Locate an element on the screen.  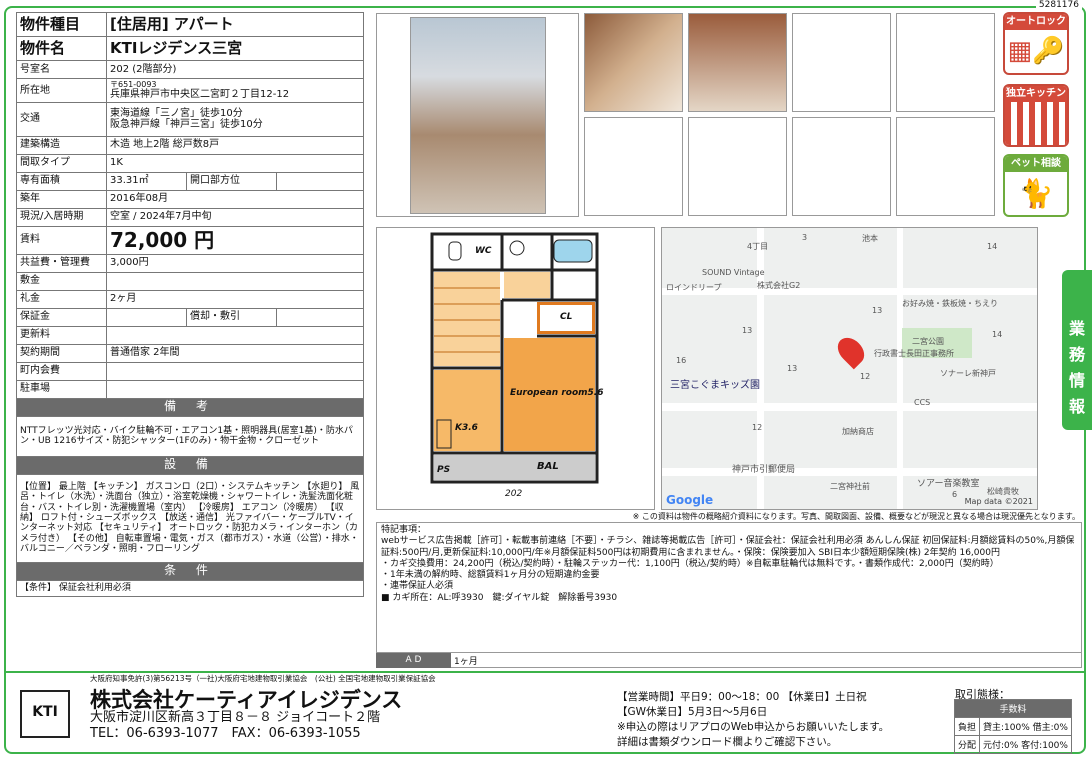
parking-value is located at coordinates (235, 389).